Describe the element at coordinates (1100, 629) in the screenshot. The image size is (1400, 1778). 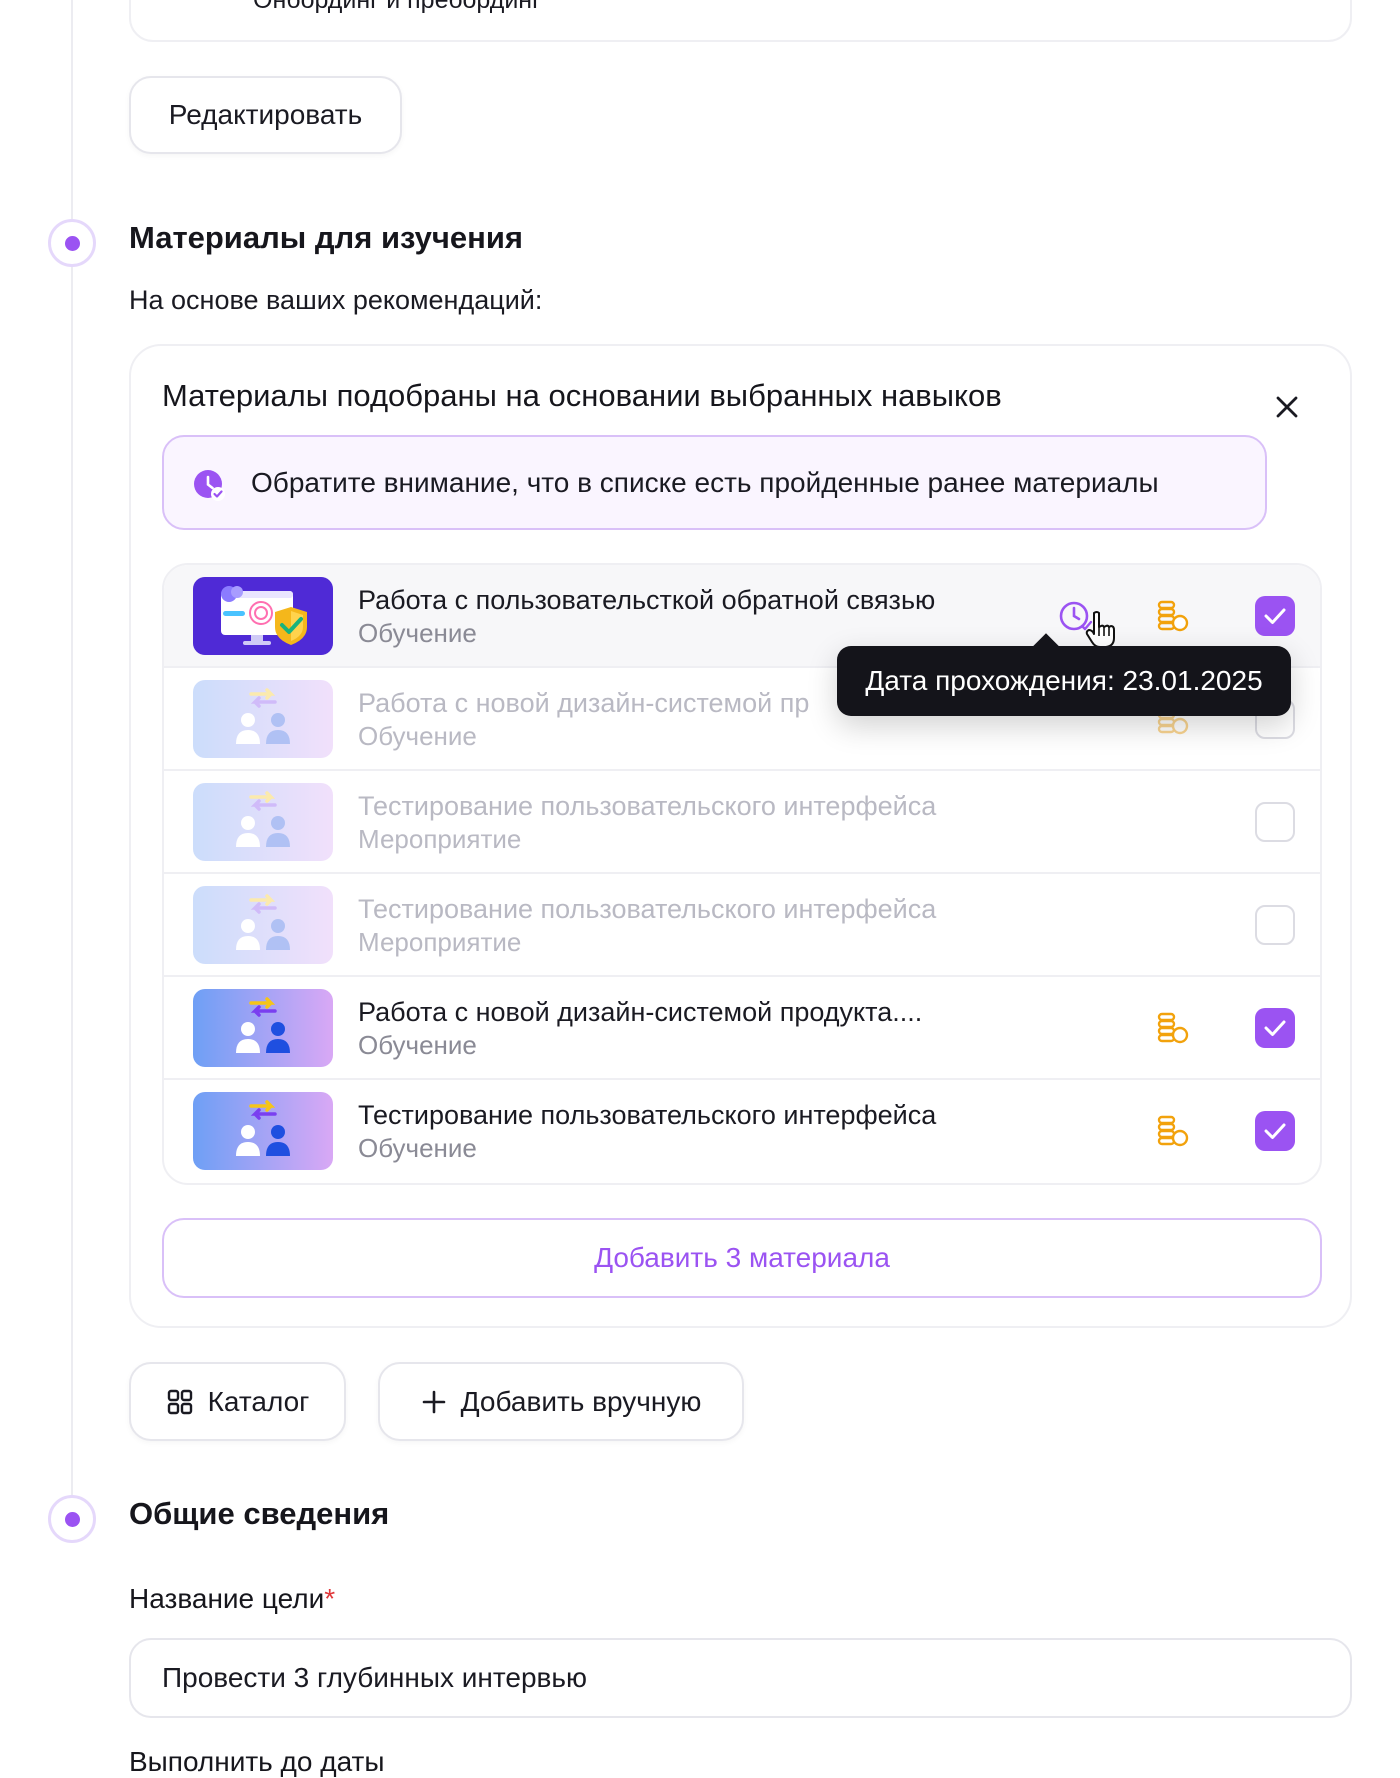
I see `cursor-icon` at that location.